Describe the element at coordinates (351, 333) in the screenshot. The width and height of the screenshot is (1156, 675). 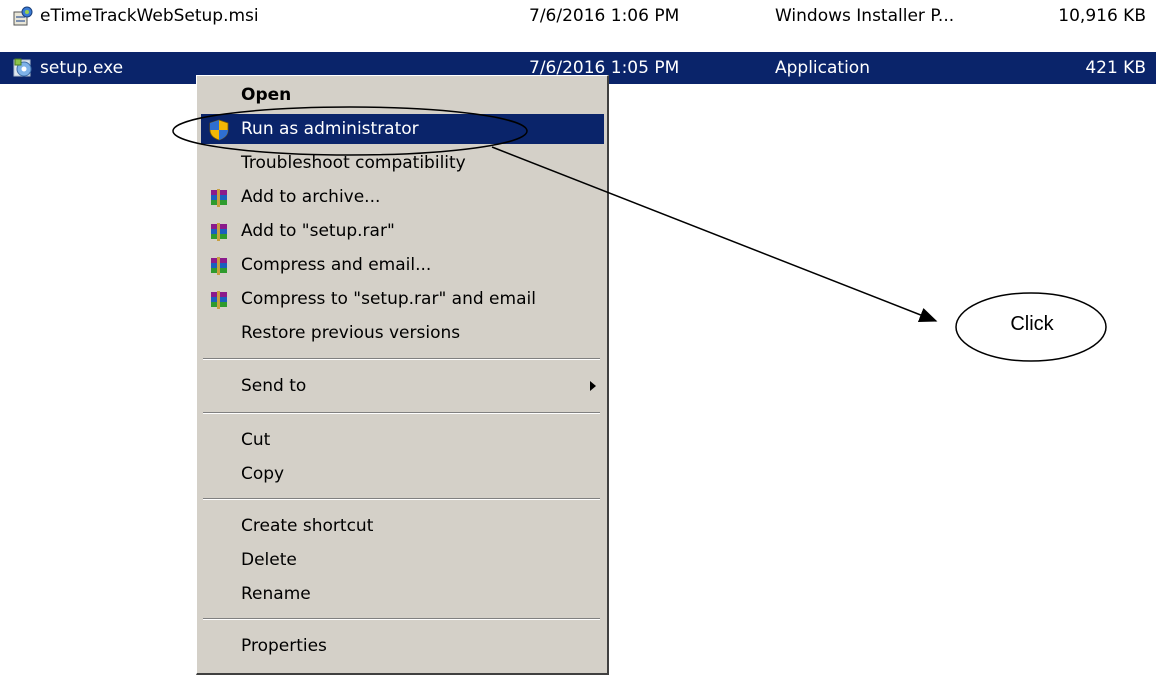
I see `menu-item-label: Restore previous versions` at that location.